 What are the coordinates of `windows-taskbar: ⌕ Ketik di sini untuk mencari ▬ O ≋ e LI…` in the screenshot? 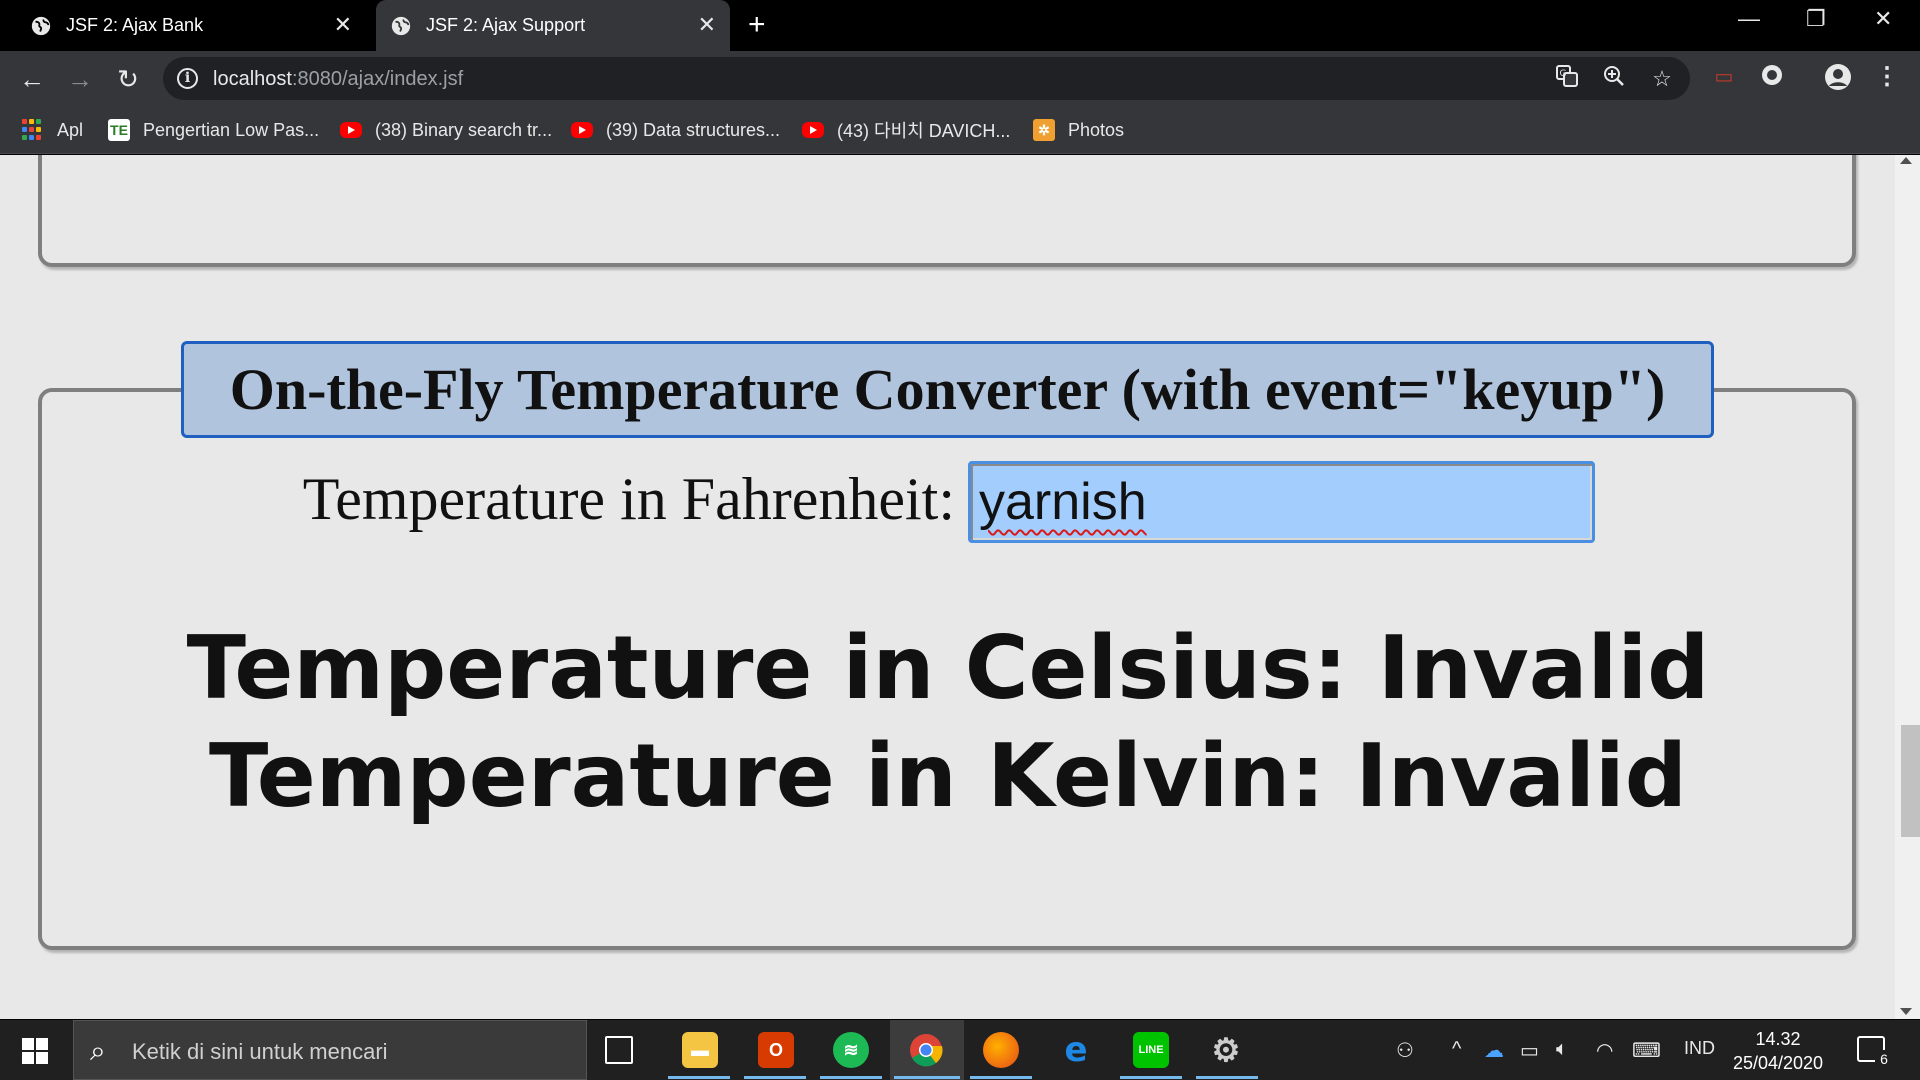 It's located at (960, 1050).